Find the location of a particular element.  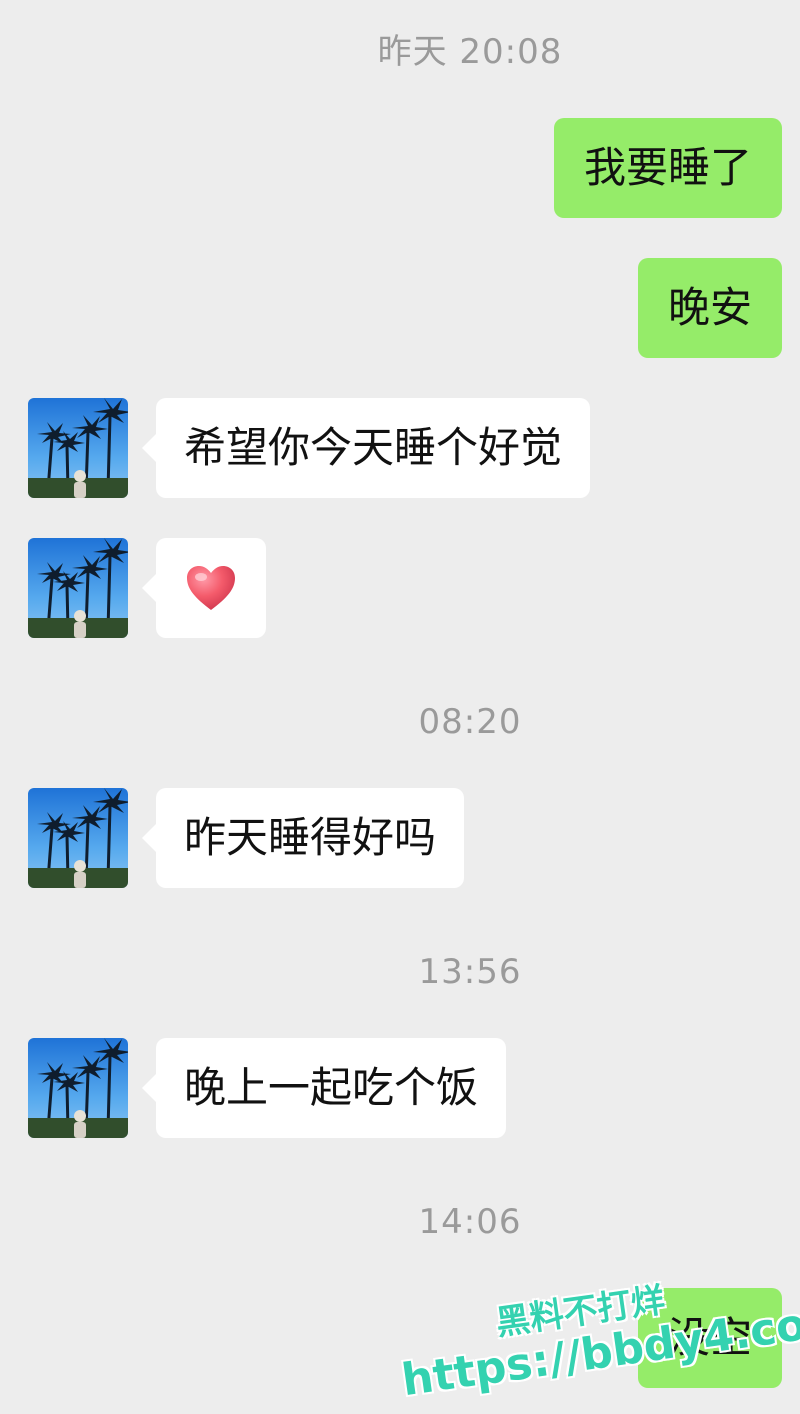

message-row-outgoing: 晚安 is located at coordinates (400, 308).